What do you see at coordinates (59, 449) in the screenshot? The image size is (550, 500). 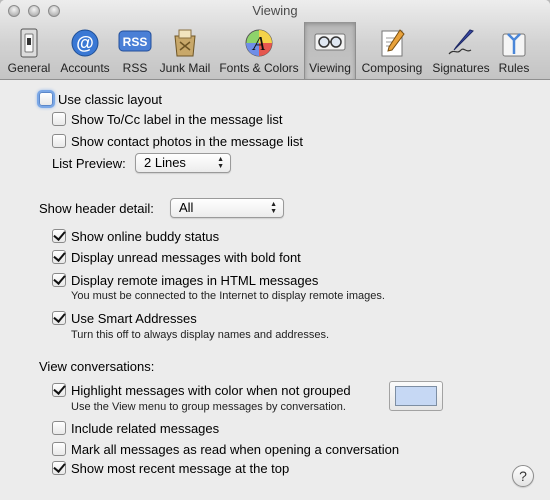 I see `mark-read-checkbox` at bounding box center [59, 449].